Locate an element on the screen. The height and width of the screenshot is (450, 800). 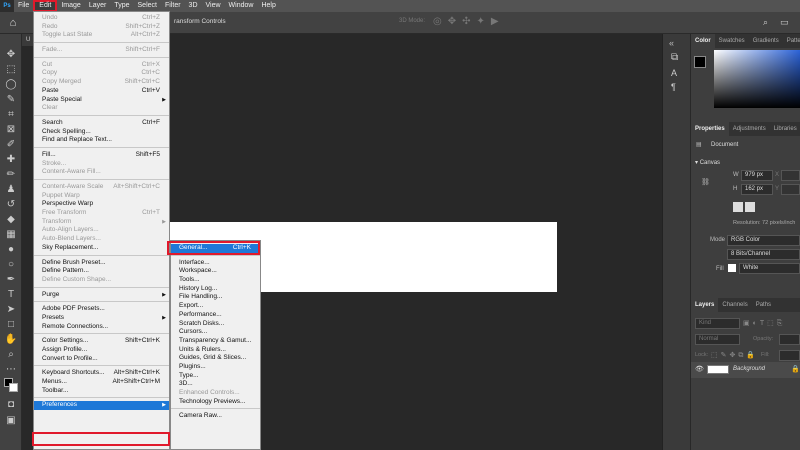
tab-color: Color is located at coordinates (703, 41).